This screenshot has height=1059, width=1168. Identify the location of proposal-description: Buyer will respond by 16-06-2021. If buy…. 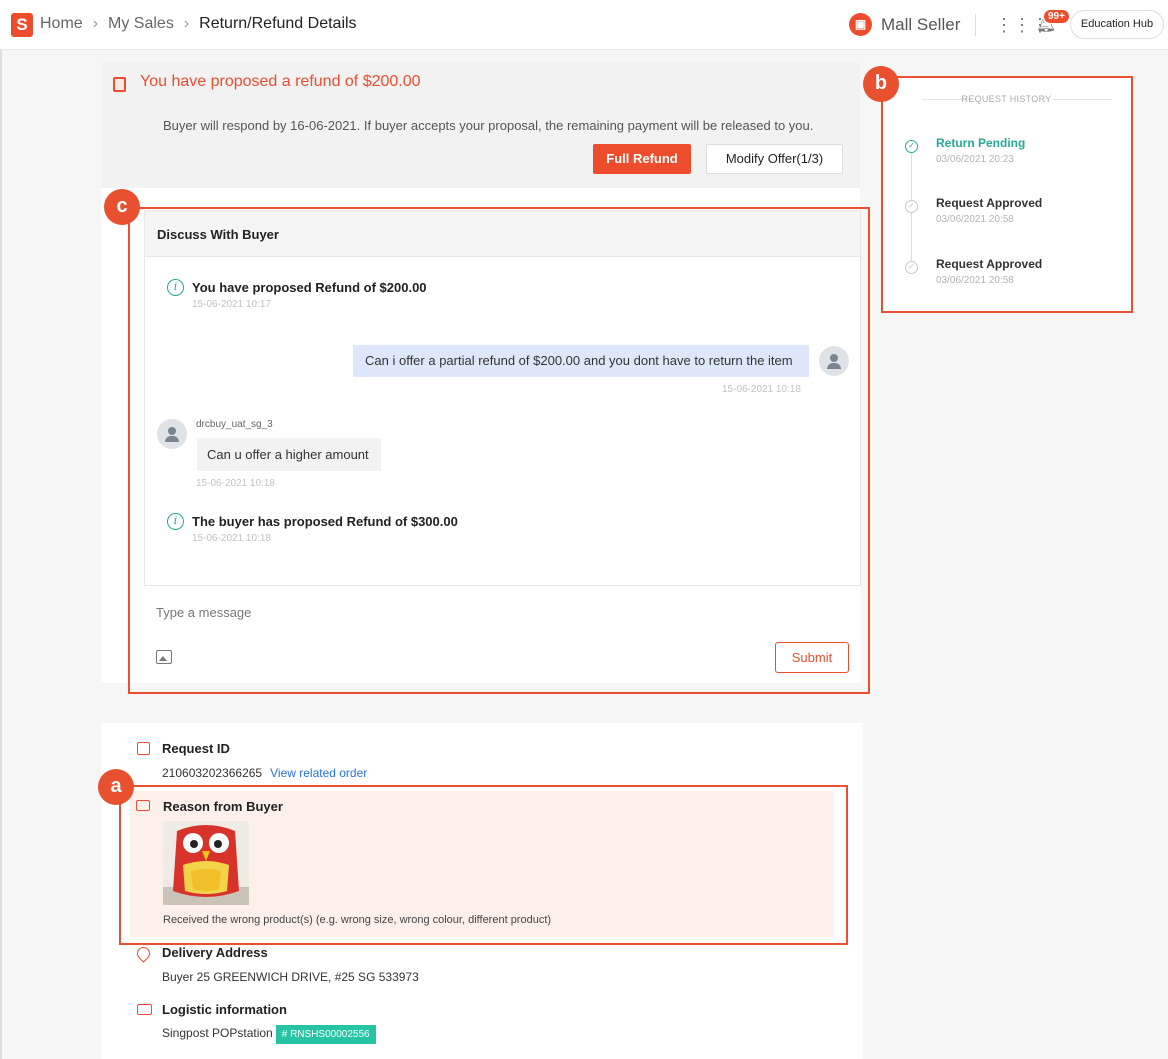
(488, 125).